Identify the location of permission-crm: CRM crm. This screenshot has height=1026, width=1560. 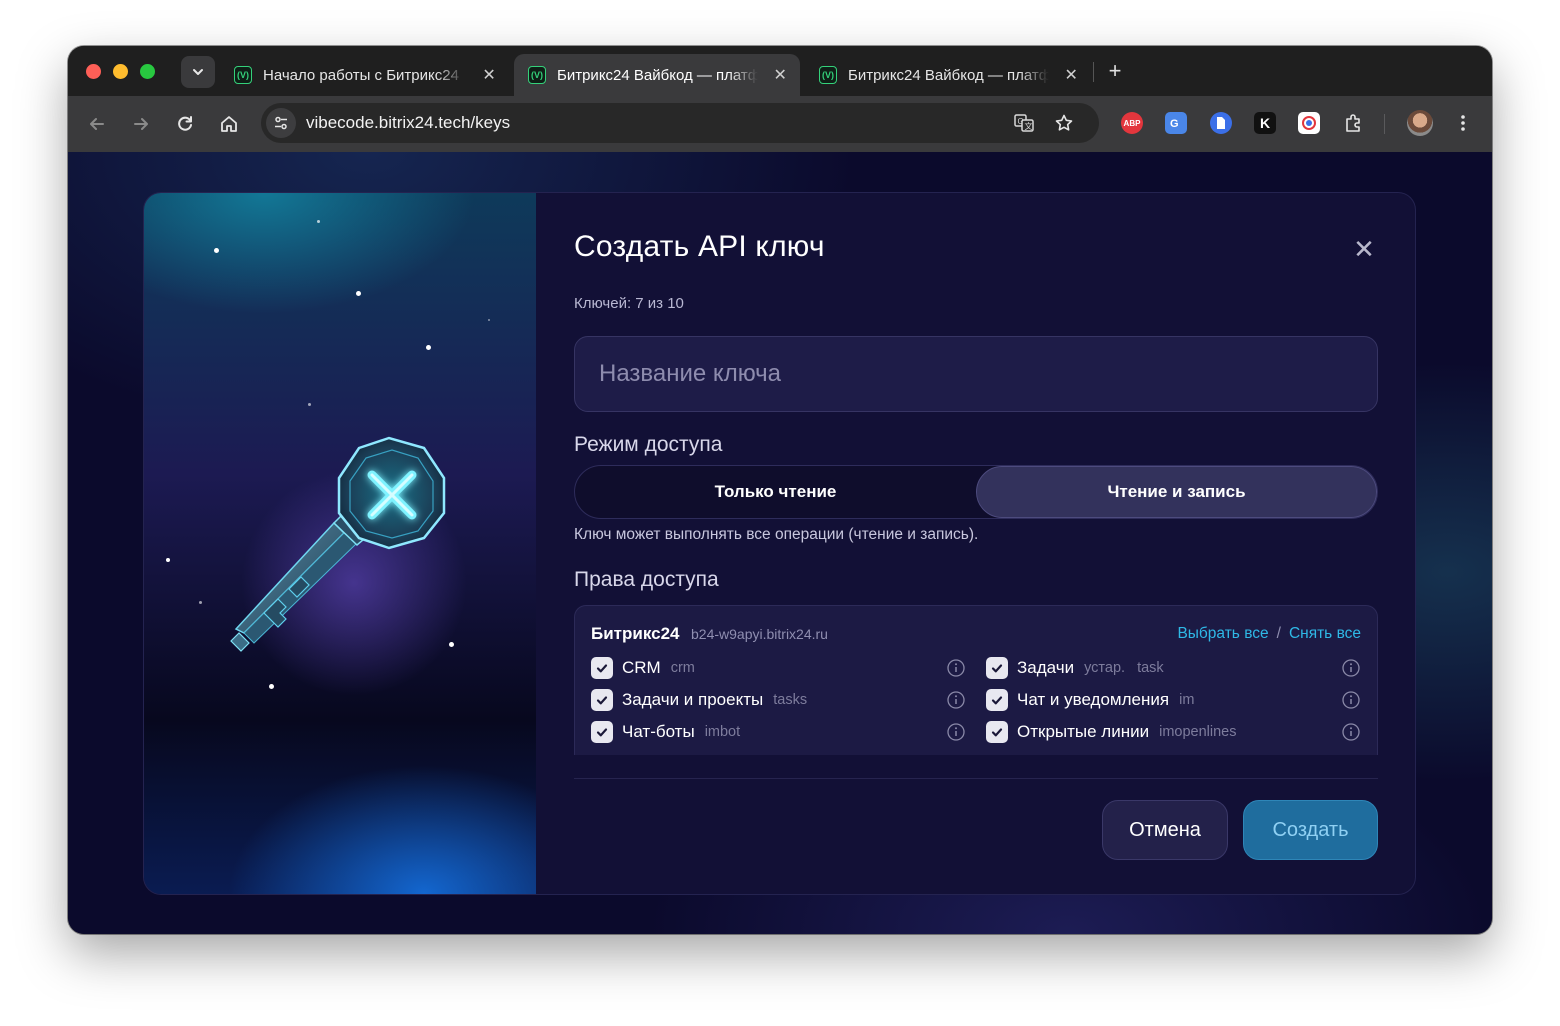
(643, 668).